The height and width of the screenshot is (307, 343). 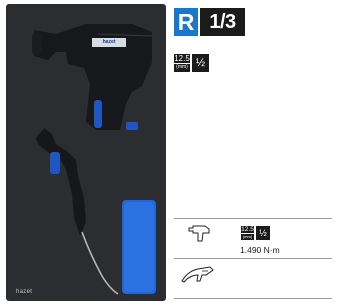 I want to click on tool-mm-chip: 12.5 (mm), so click(x=247, y=233).